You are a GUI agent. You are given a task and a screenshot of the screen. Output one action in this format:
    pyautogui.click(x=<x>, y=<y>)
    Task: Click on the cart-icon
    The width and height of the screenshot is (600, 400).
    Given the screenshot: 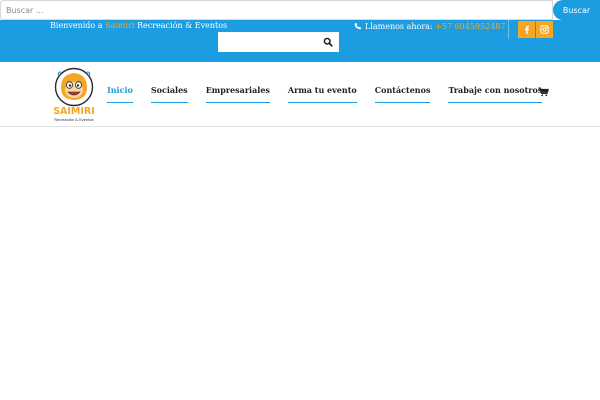 What is the action you would take?
    pyautogui.click(x=543, y=92)
    